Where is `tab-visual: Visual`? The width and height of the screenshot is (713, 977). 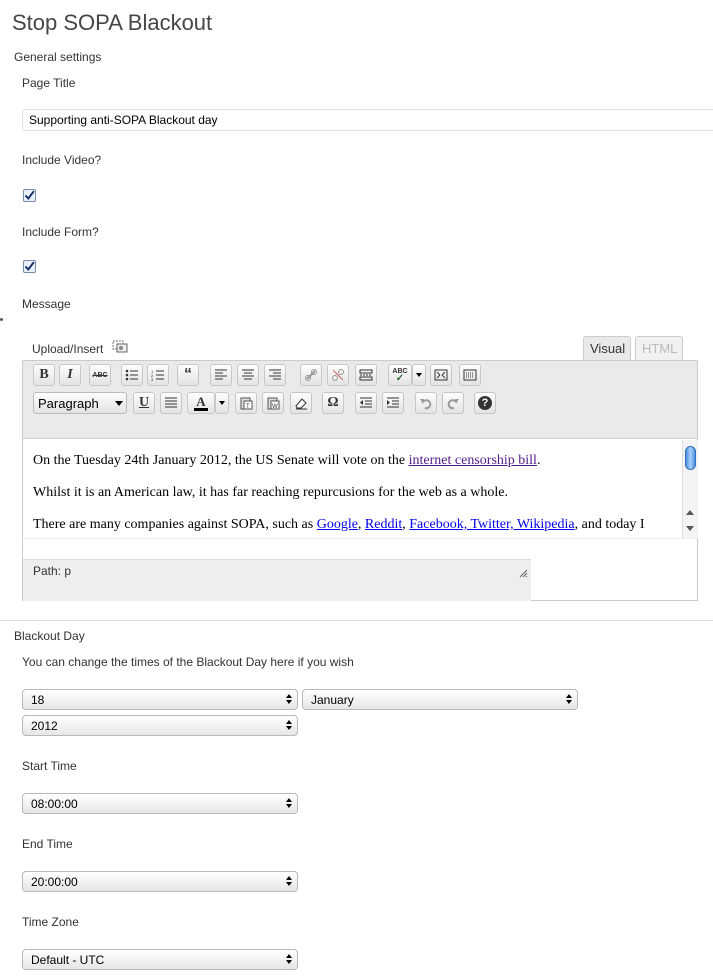 tab-visual: Visual is located at coordinates (607, 348).